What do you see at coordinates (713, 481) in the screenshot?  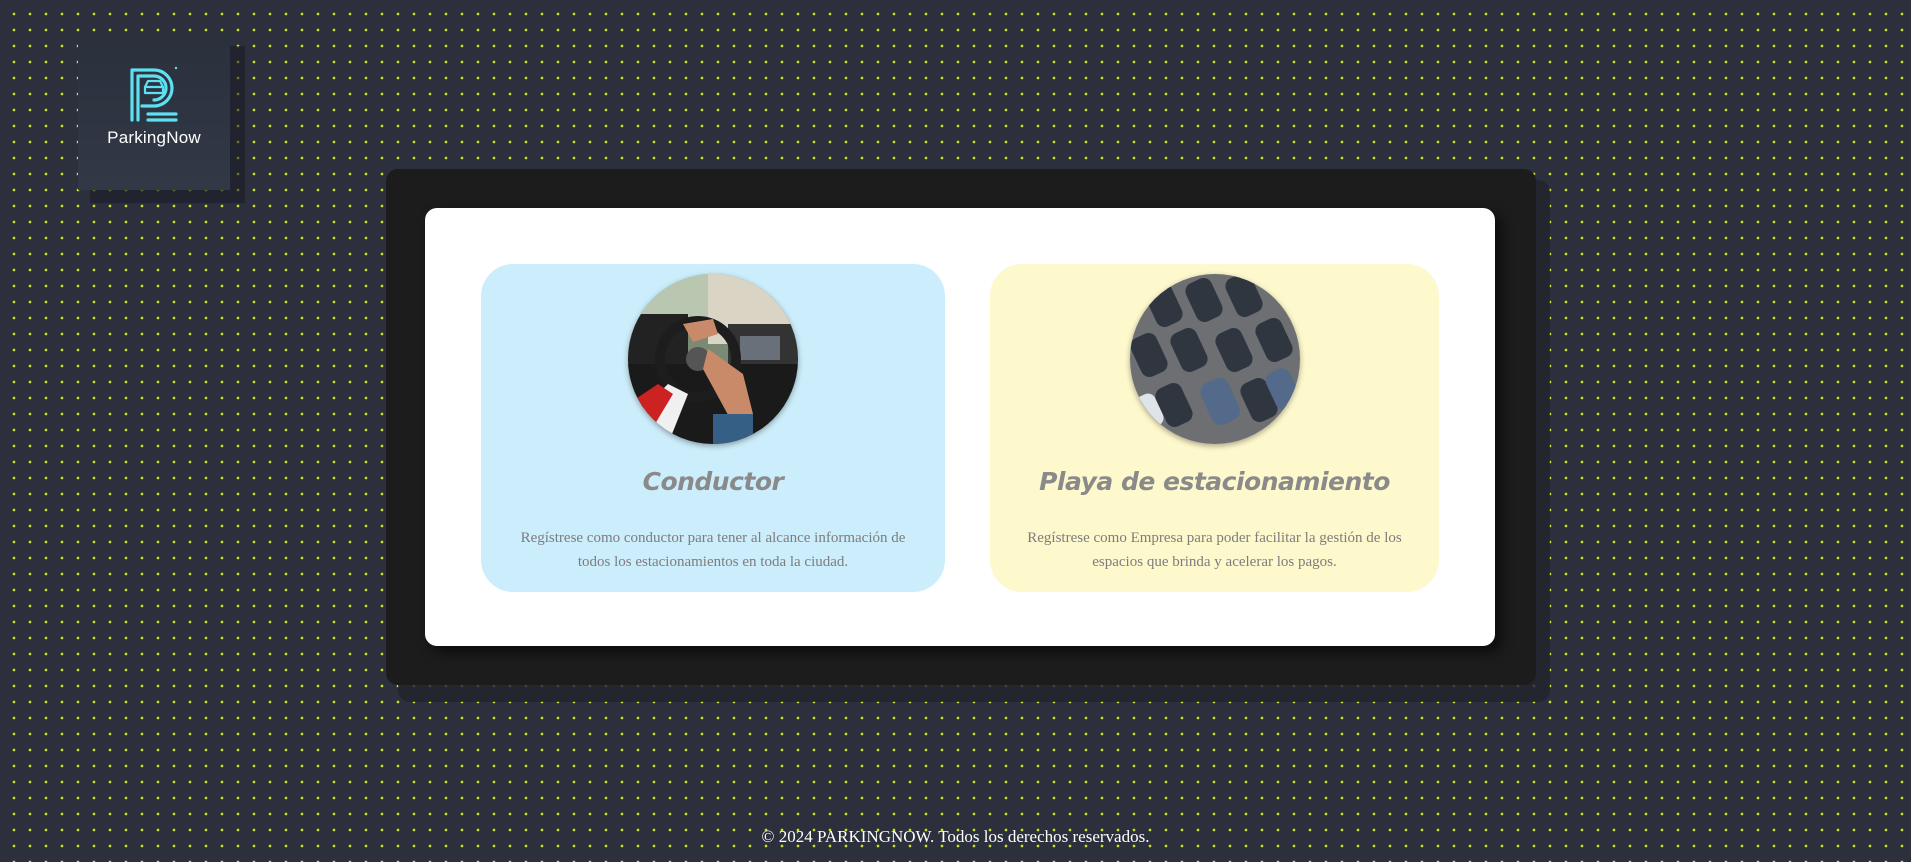 I see `conductor-title: Conductor` at bounding box center [713, 481].